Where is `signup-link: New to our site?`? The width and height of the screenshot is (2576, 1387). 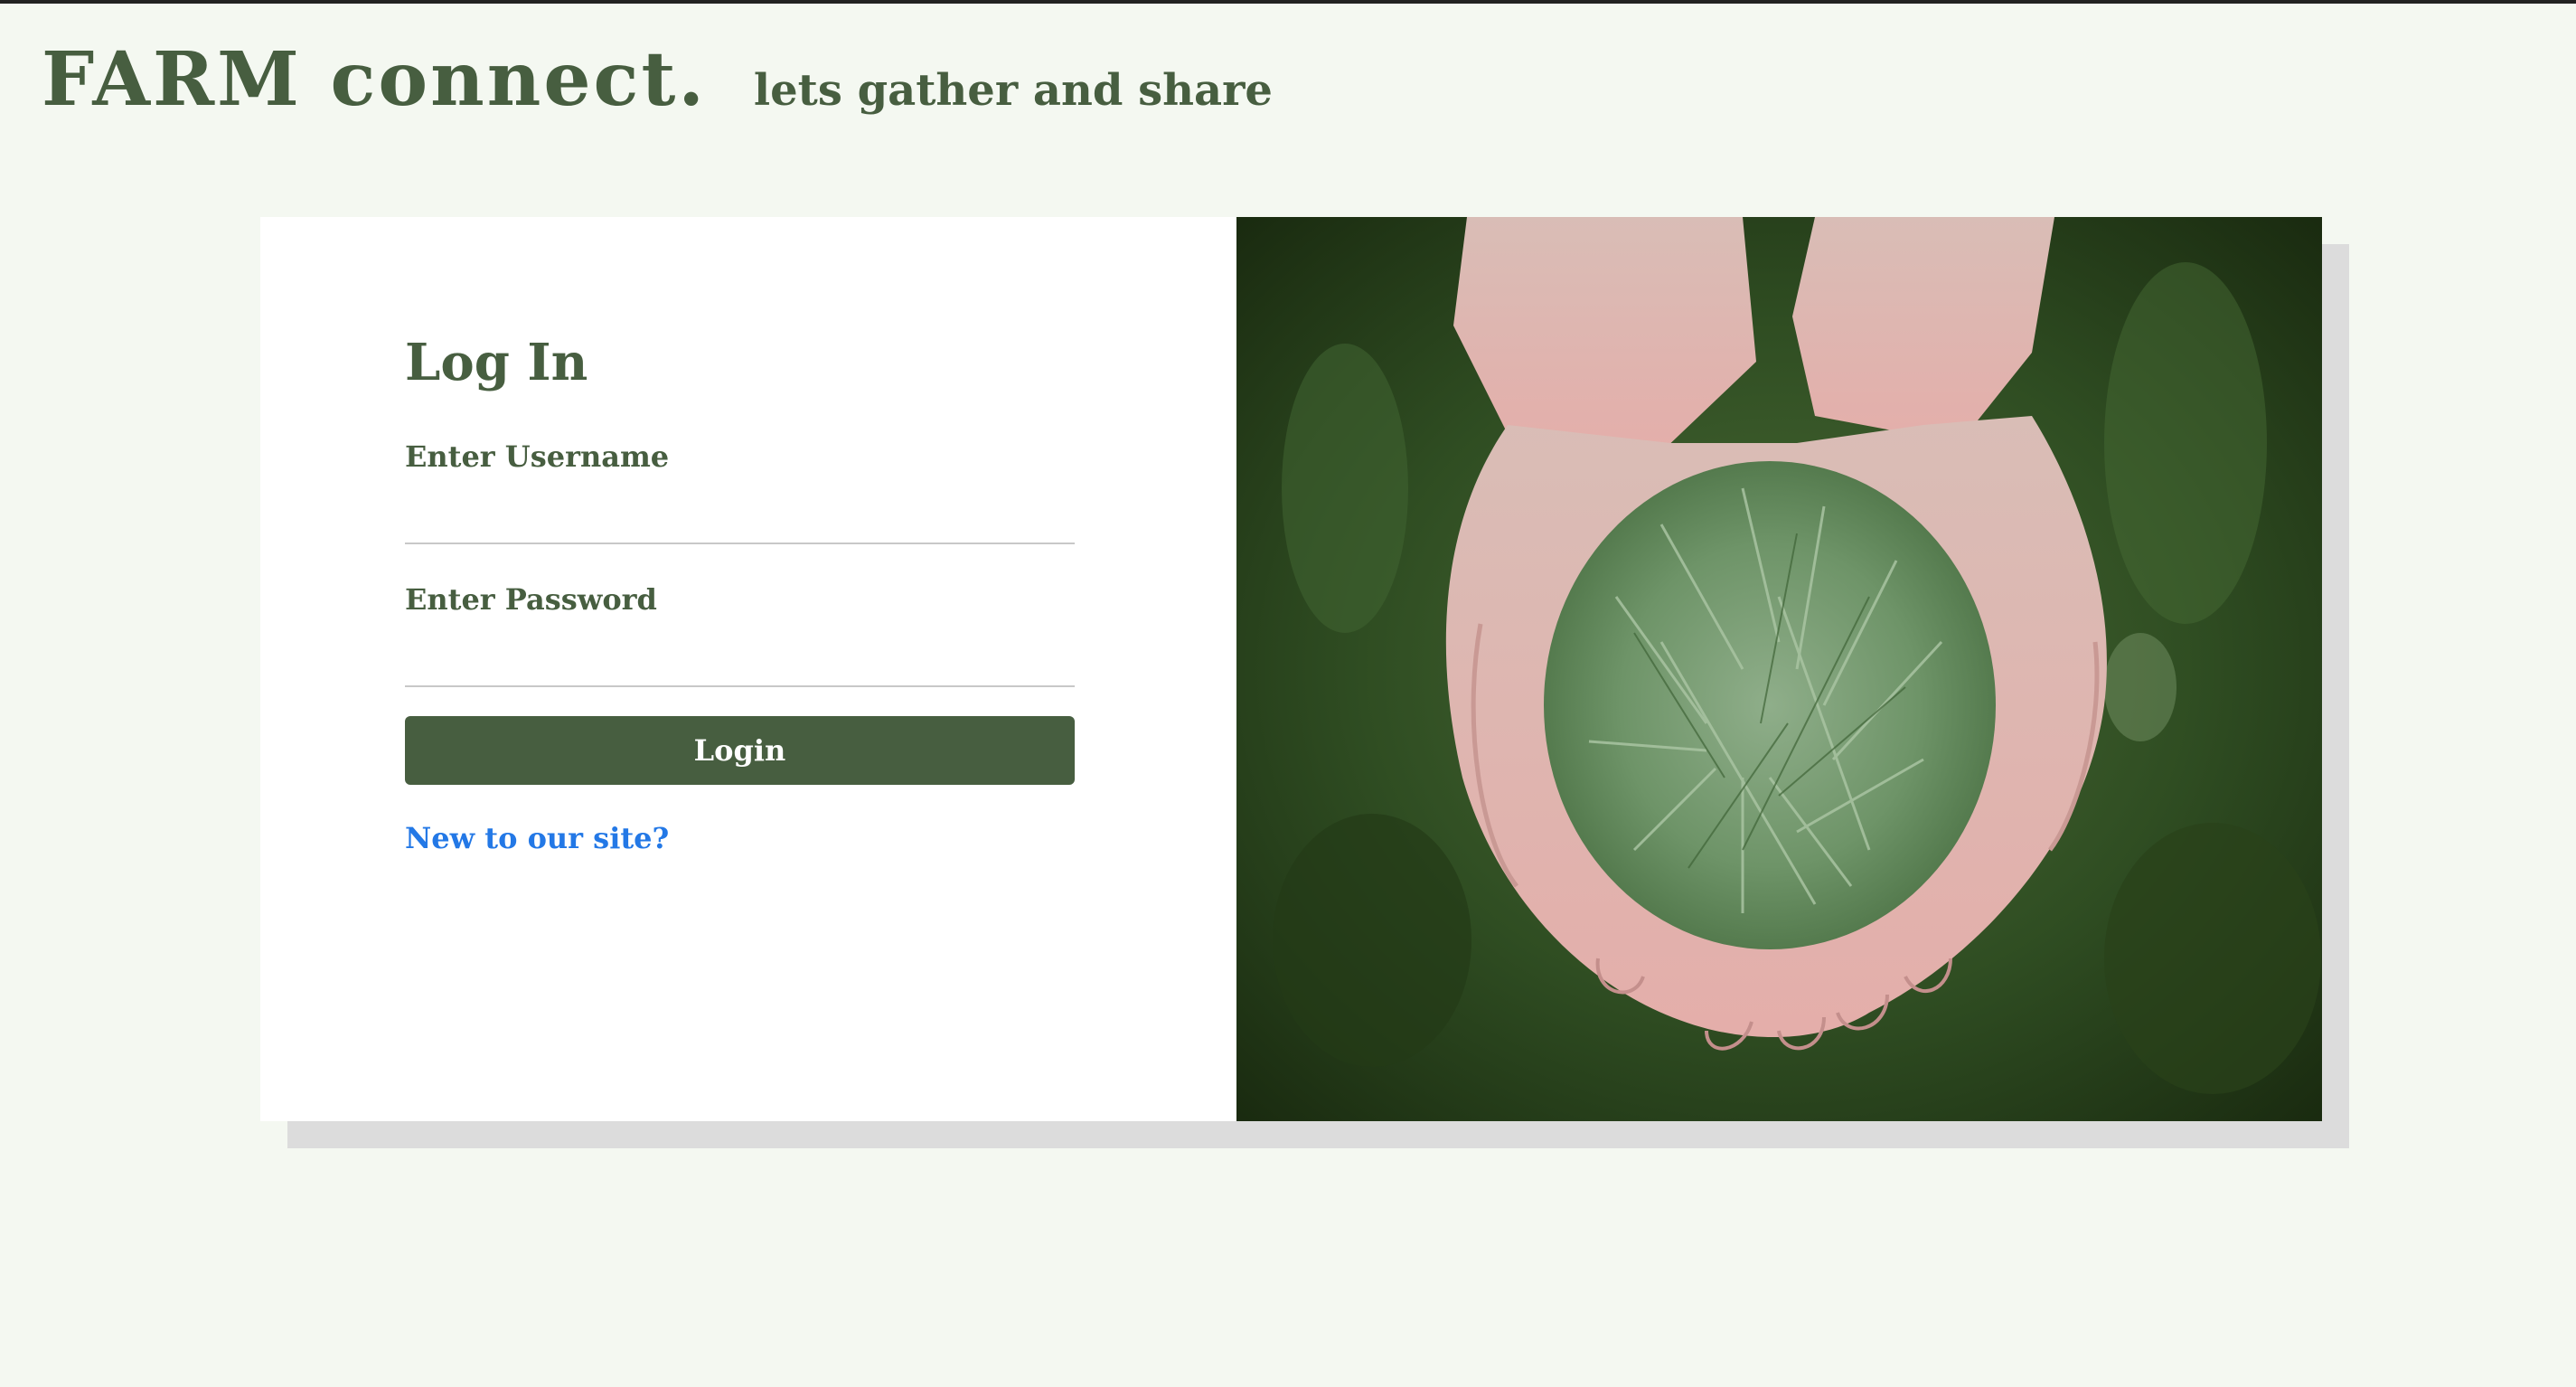 signup-link: New to our site? is located at coordinates (537, 838).